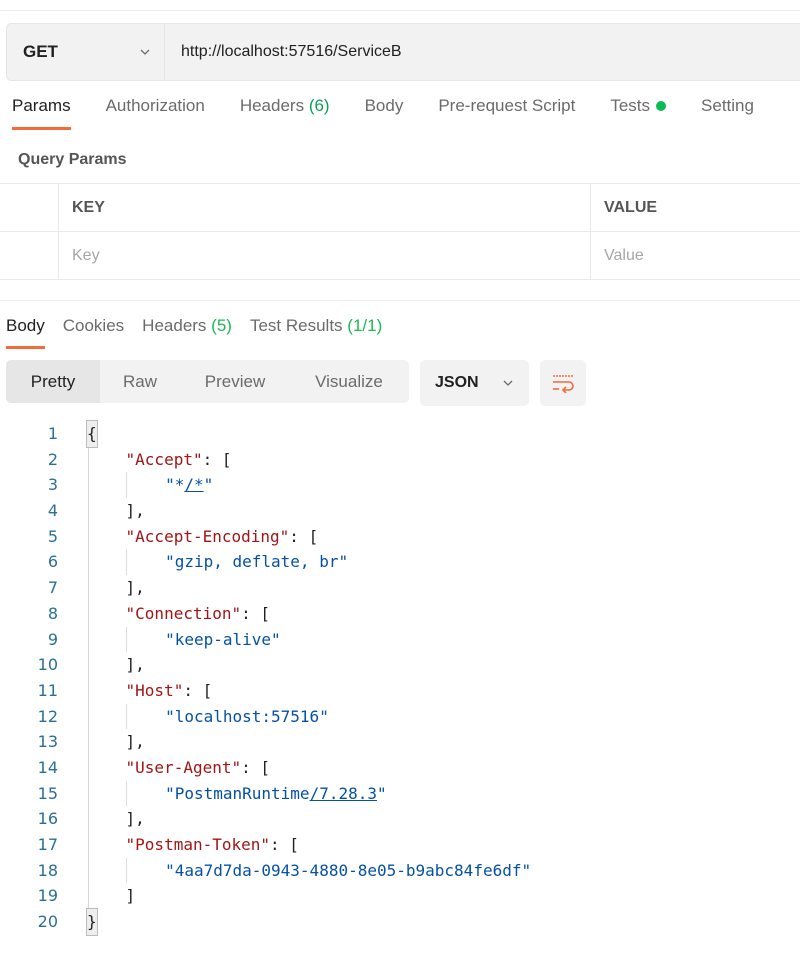  I want to click on code-line: 4 ],, so click(265, 511).